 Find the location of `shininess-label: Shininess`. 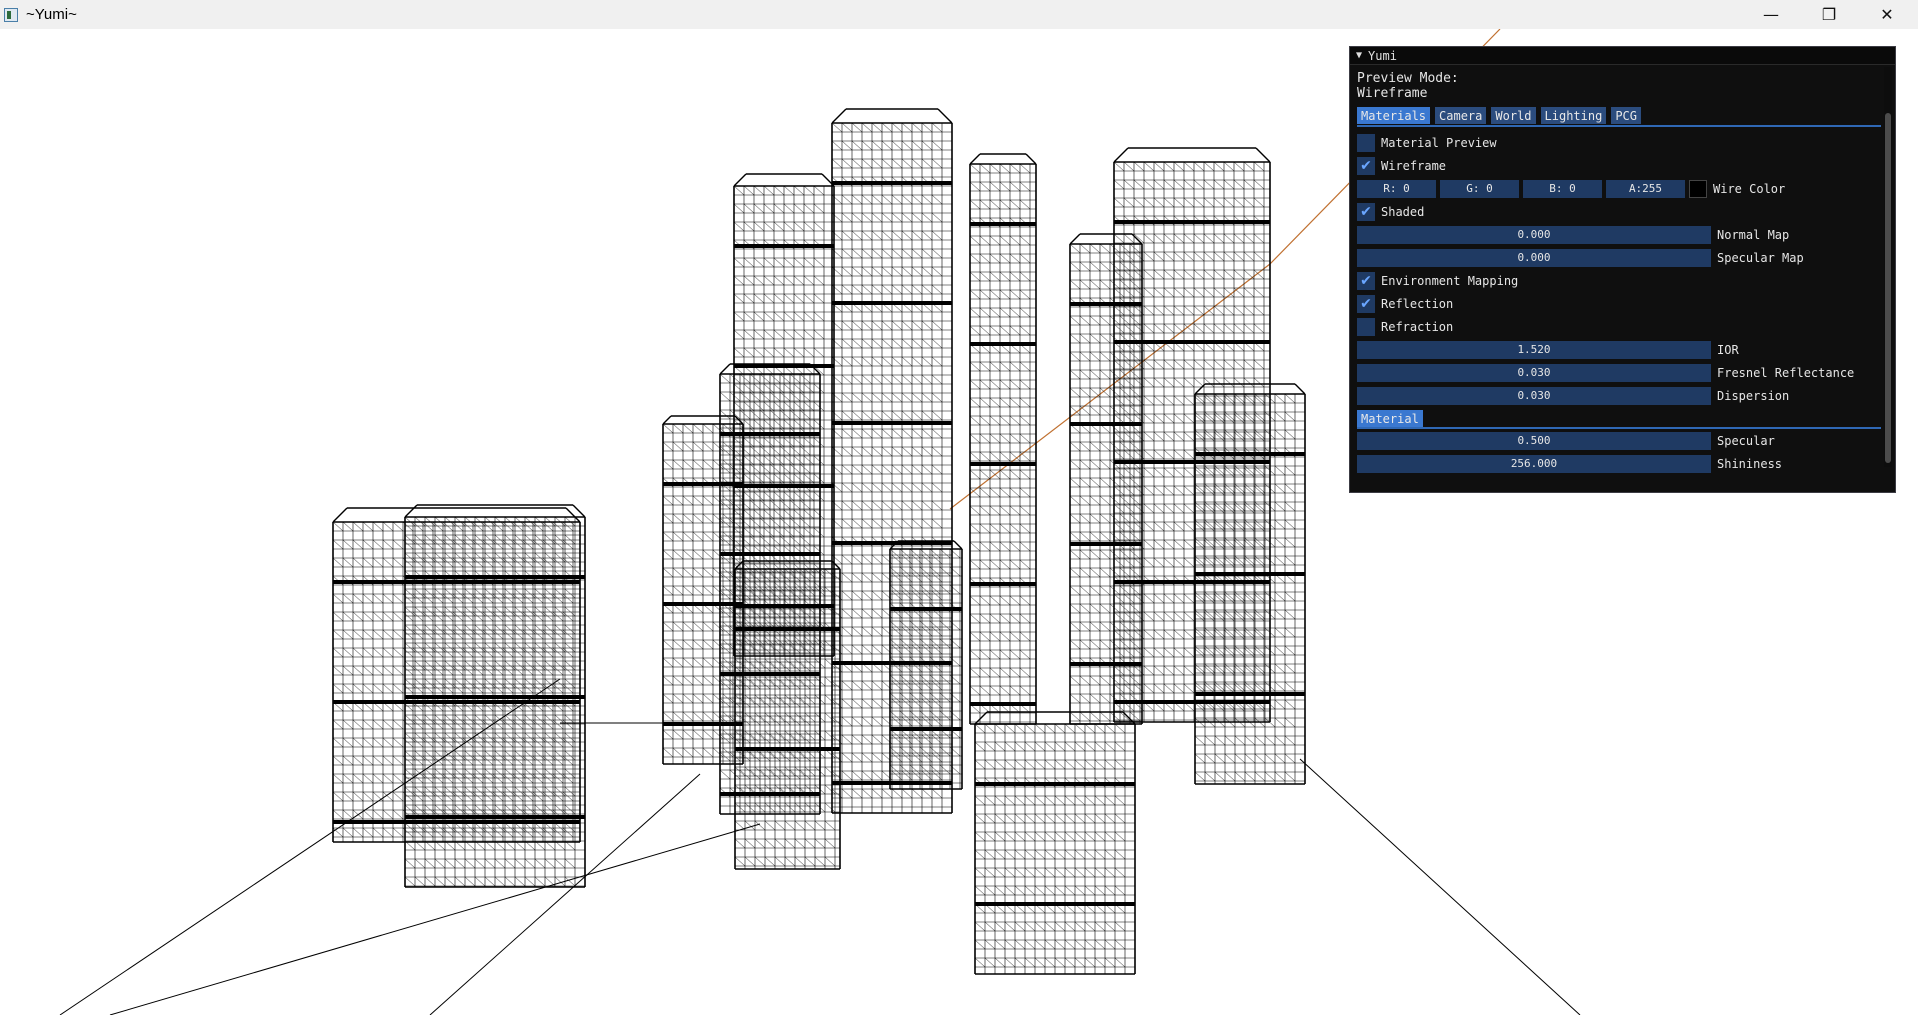

shininess-label: Shininess is located at coordinates (1750, 463).